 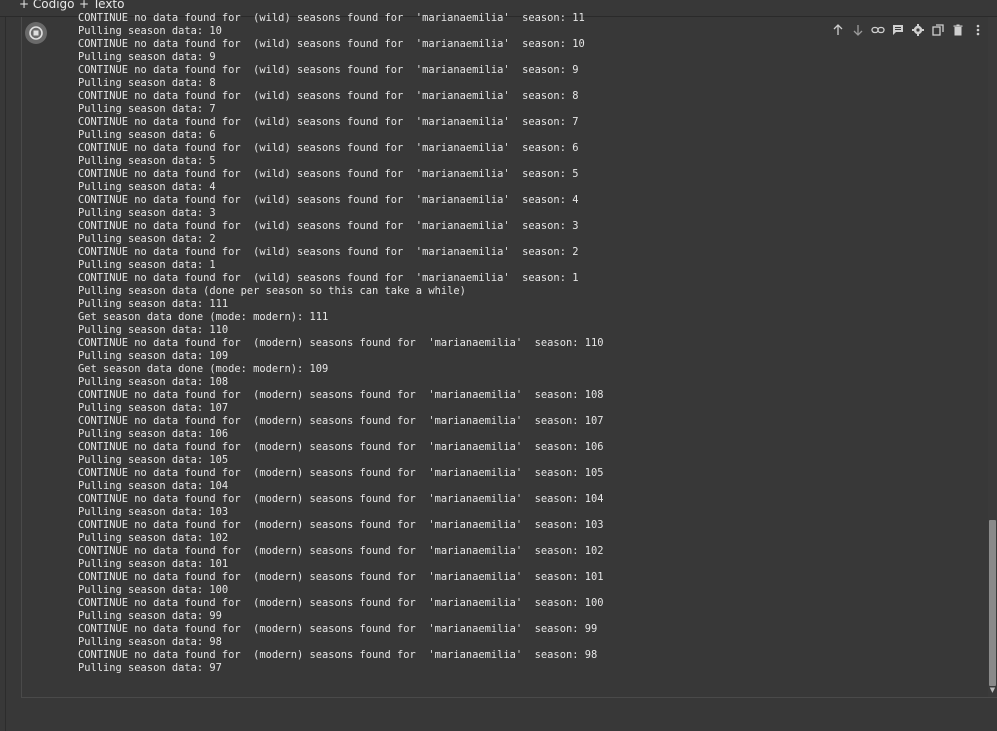 I want to click on run-cell-button, so click(x=36, y=33).